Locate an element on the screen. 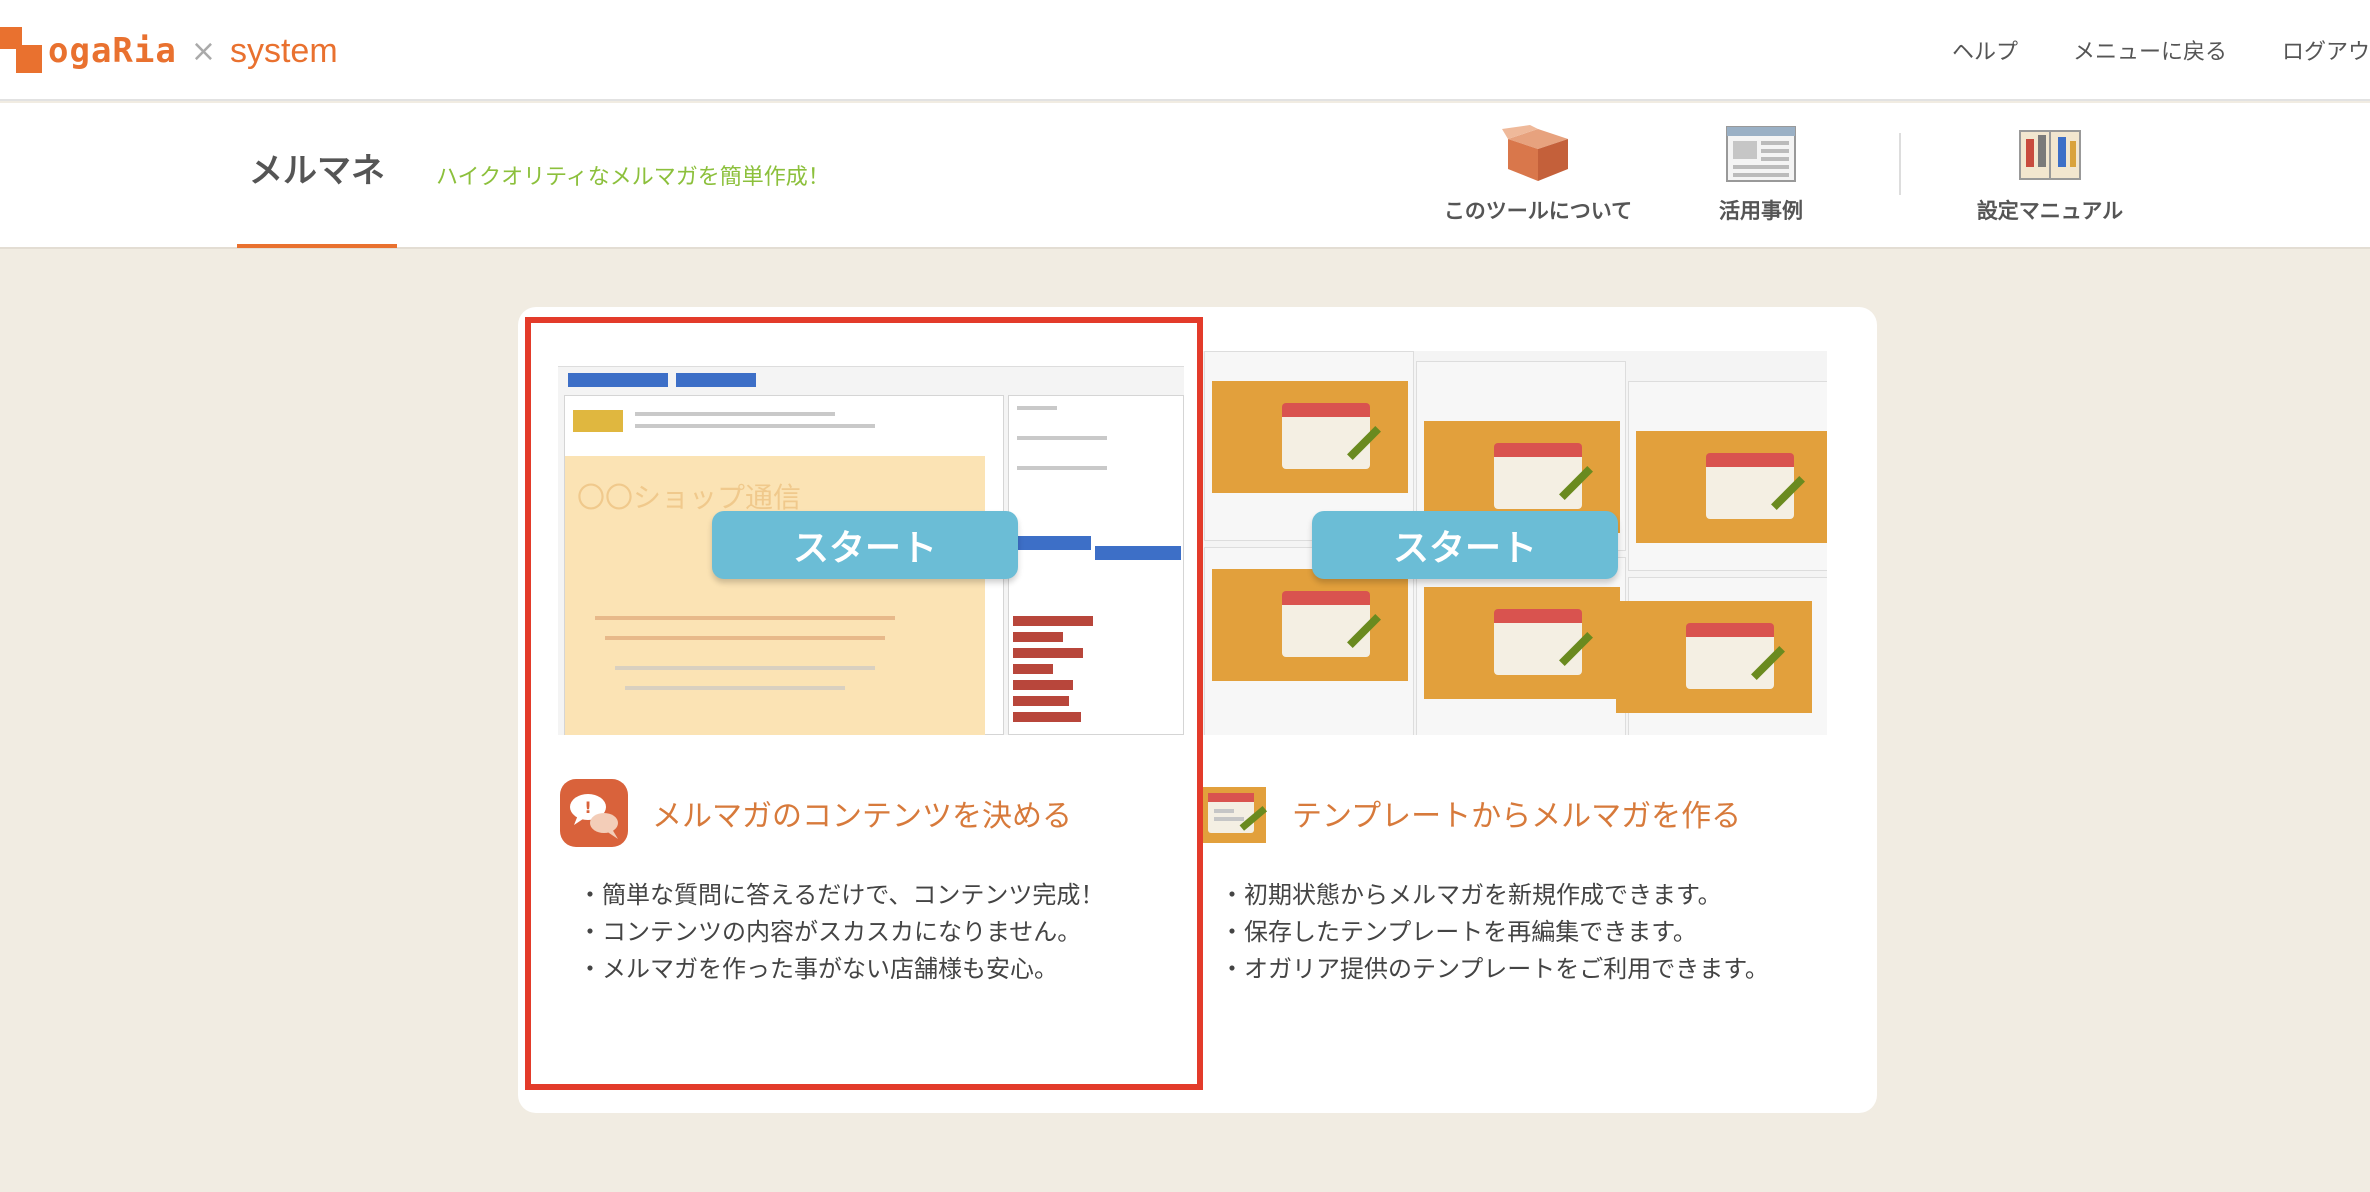  manual-book-icon is located at coordinates (2050, 155).